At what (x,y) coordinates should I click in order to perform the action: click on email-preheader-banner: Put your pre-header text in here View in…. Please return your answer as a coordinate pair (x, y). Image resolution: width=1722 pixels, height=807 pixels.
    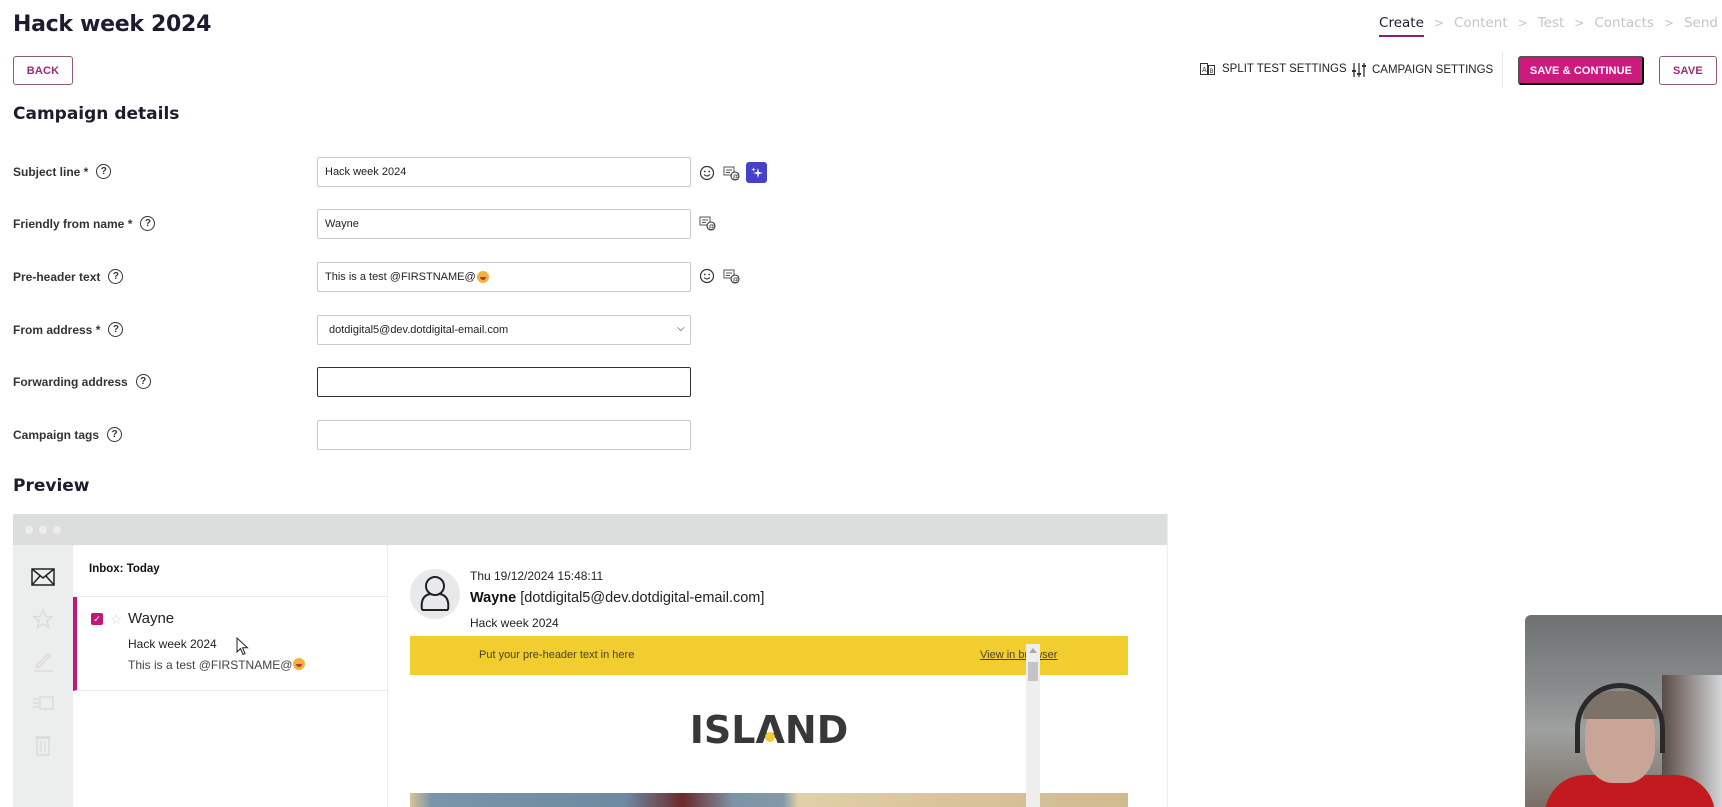
    Looking at the image, I should click on (769, 655).